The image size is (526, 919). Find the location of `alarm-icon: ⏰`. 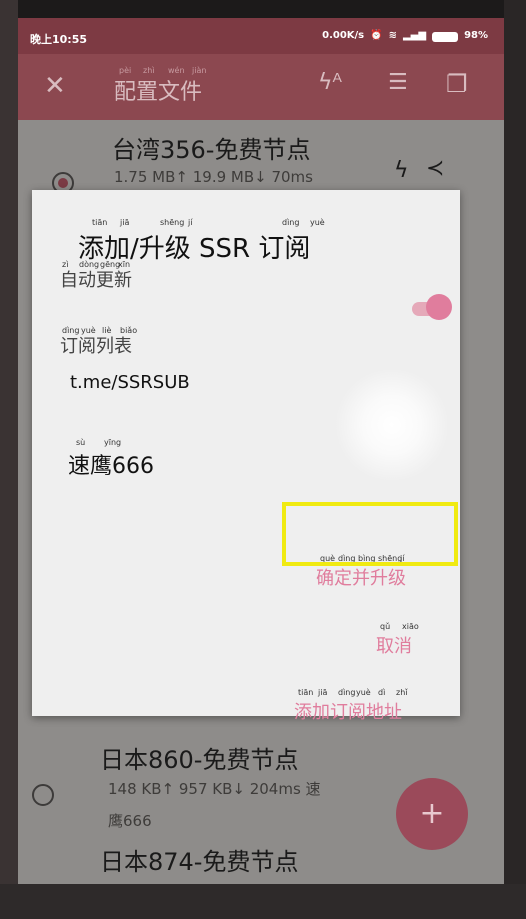

alarm-icon: ⏰ is located at coordinates (376, 35).